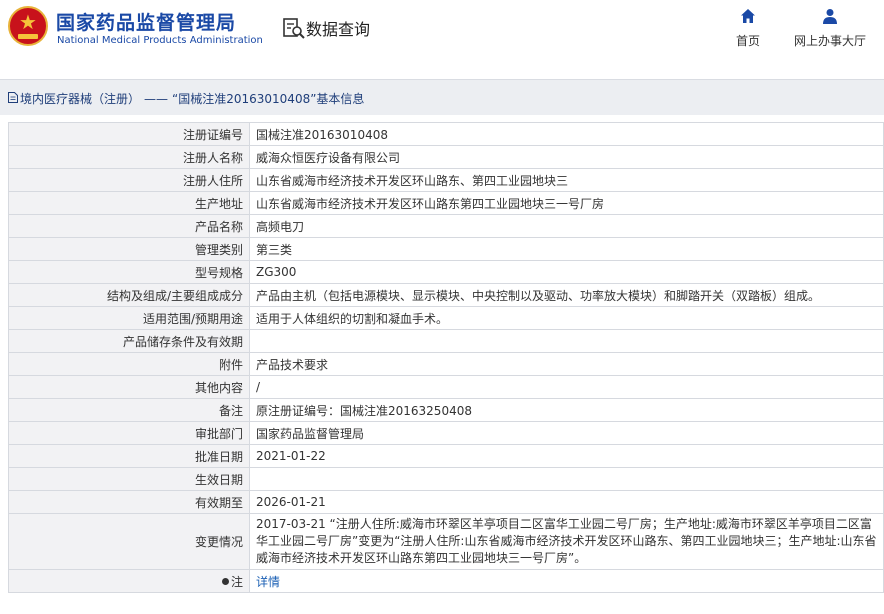 This screenshot has height=614, width=884. Describe the element at coordinates (566, 272) in the screenshot. I see `row-value: ZG300` at that location.